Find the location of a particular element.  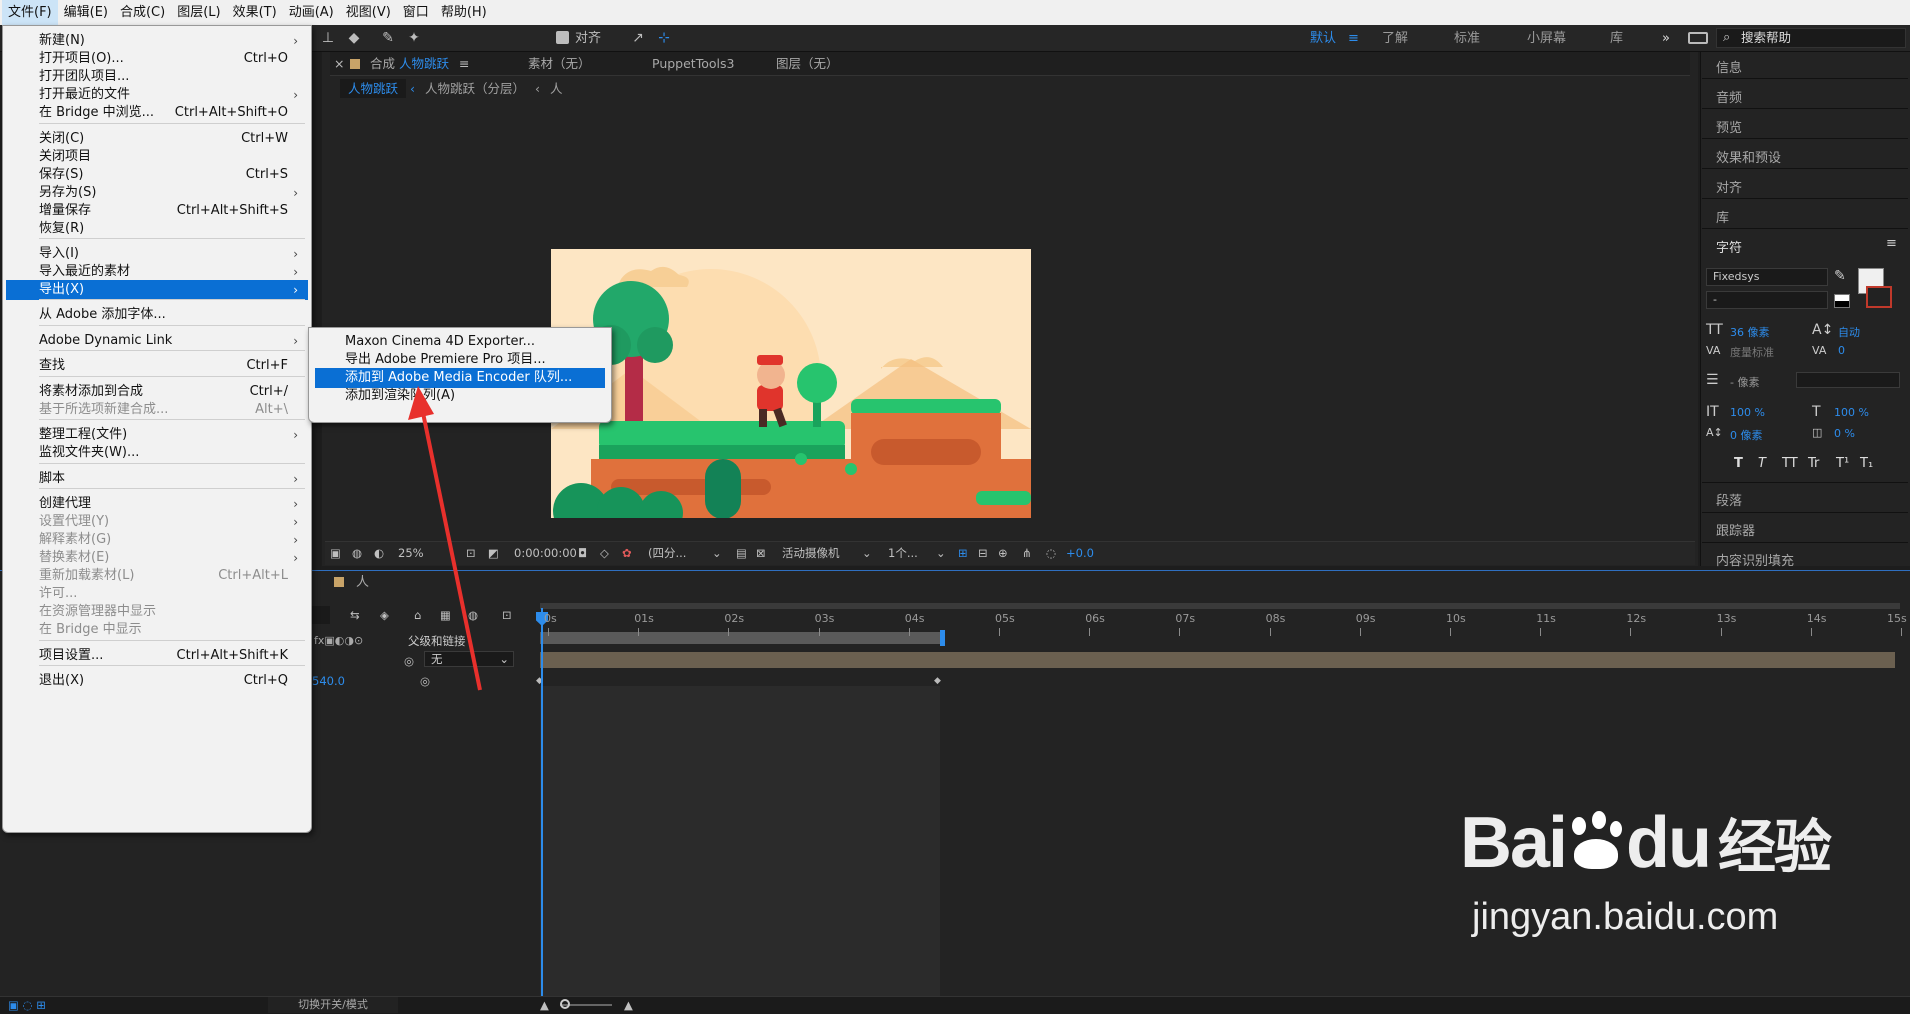

snap-icon: ↗ is located at coordinates (638, 38).